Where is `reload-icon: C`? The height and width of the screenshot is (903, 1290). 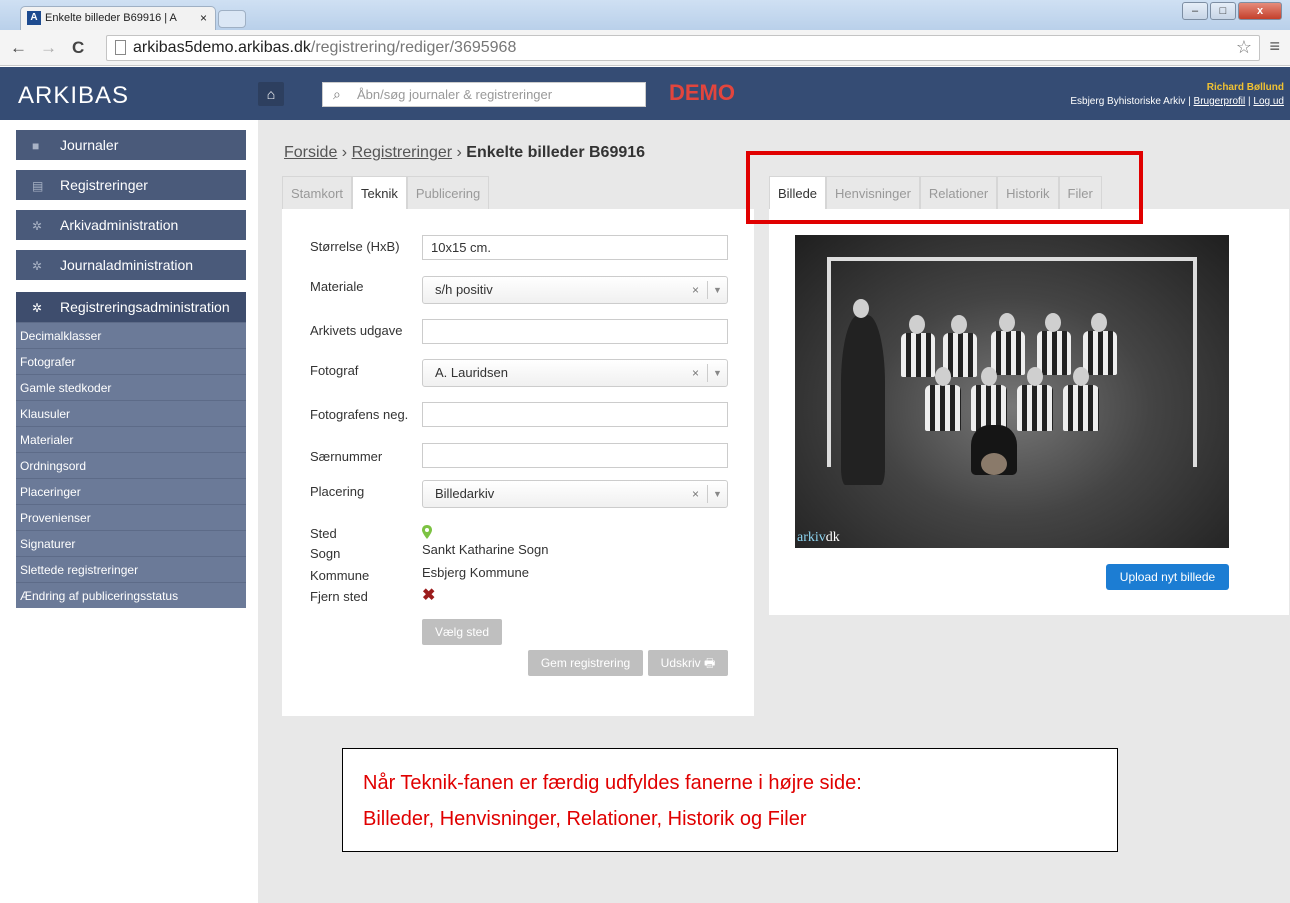 reload-icon: C is located at coordinates (78, 48).